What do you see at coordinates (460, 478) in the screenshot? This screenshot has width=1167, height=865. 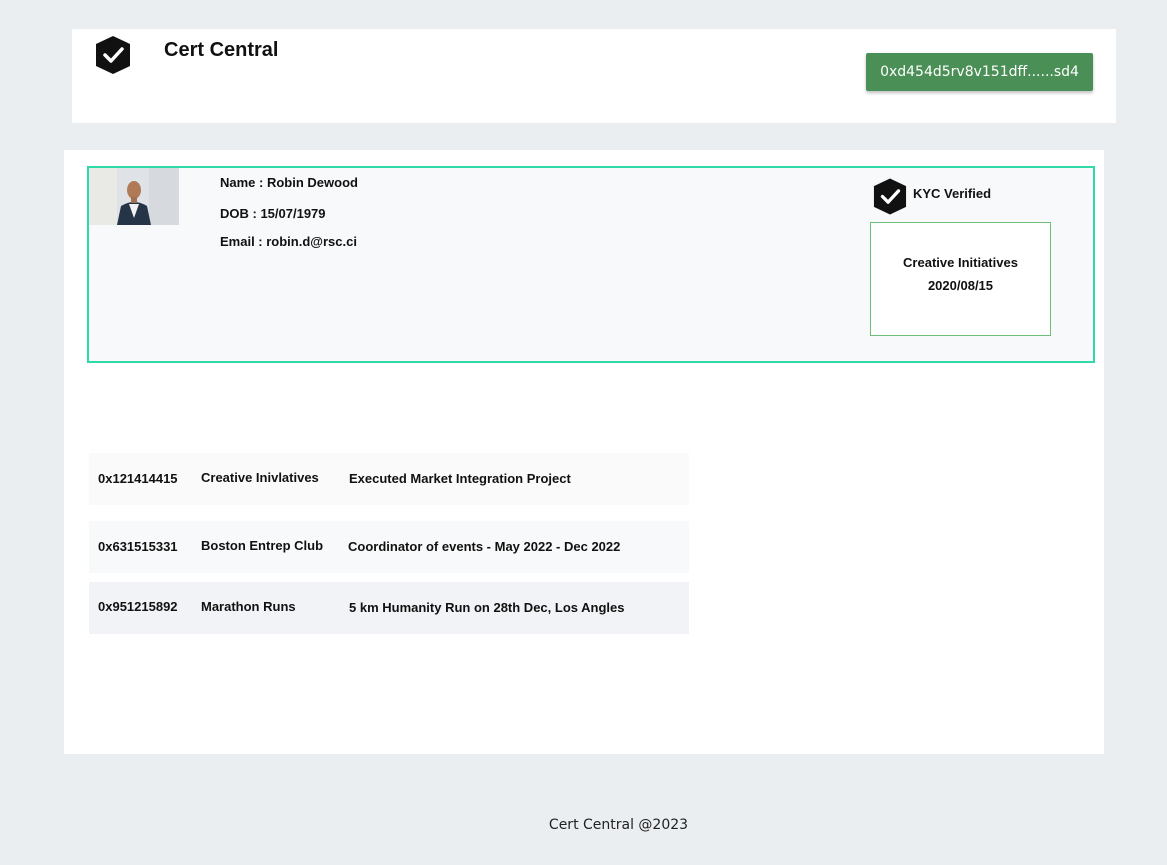 I see `record-description: Executed Market Integration Project` at bounding box center [460, 478].